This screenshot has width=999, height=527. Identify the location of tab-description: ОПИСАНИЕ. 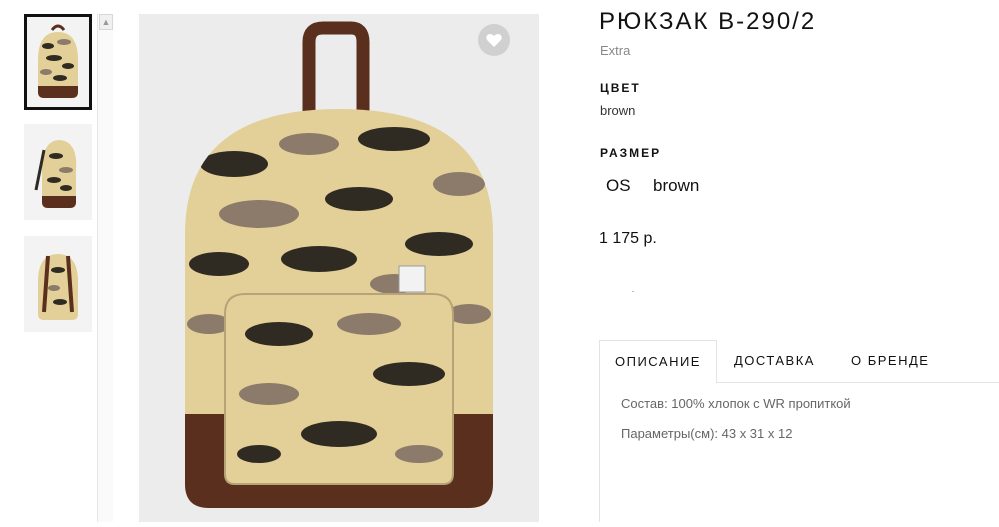
(658, 361).